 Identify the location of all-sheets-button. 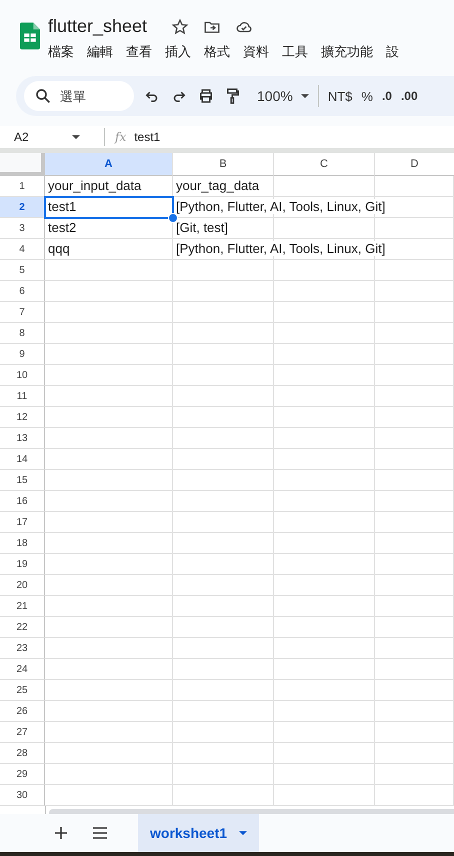
(100, 833).